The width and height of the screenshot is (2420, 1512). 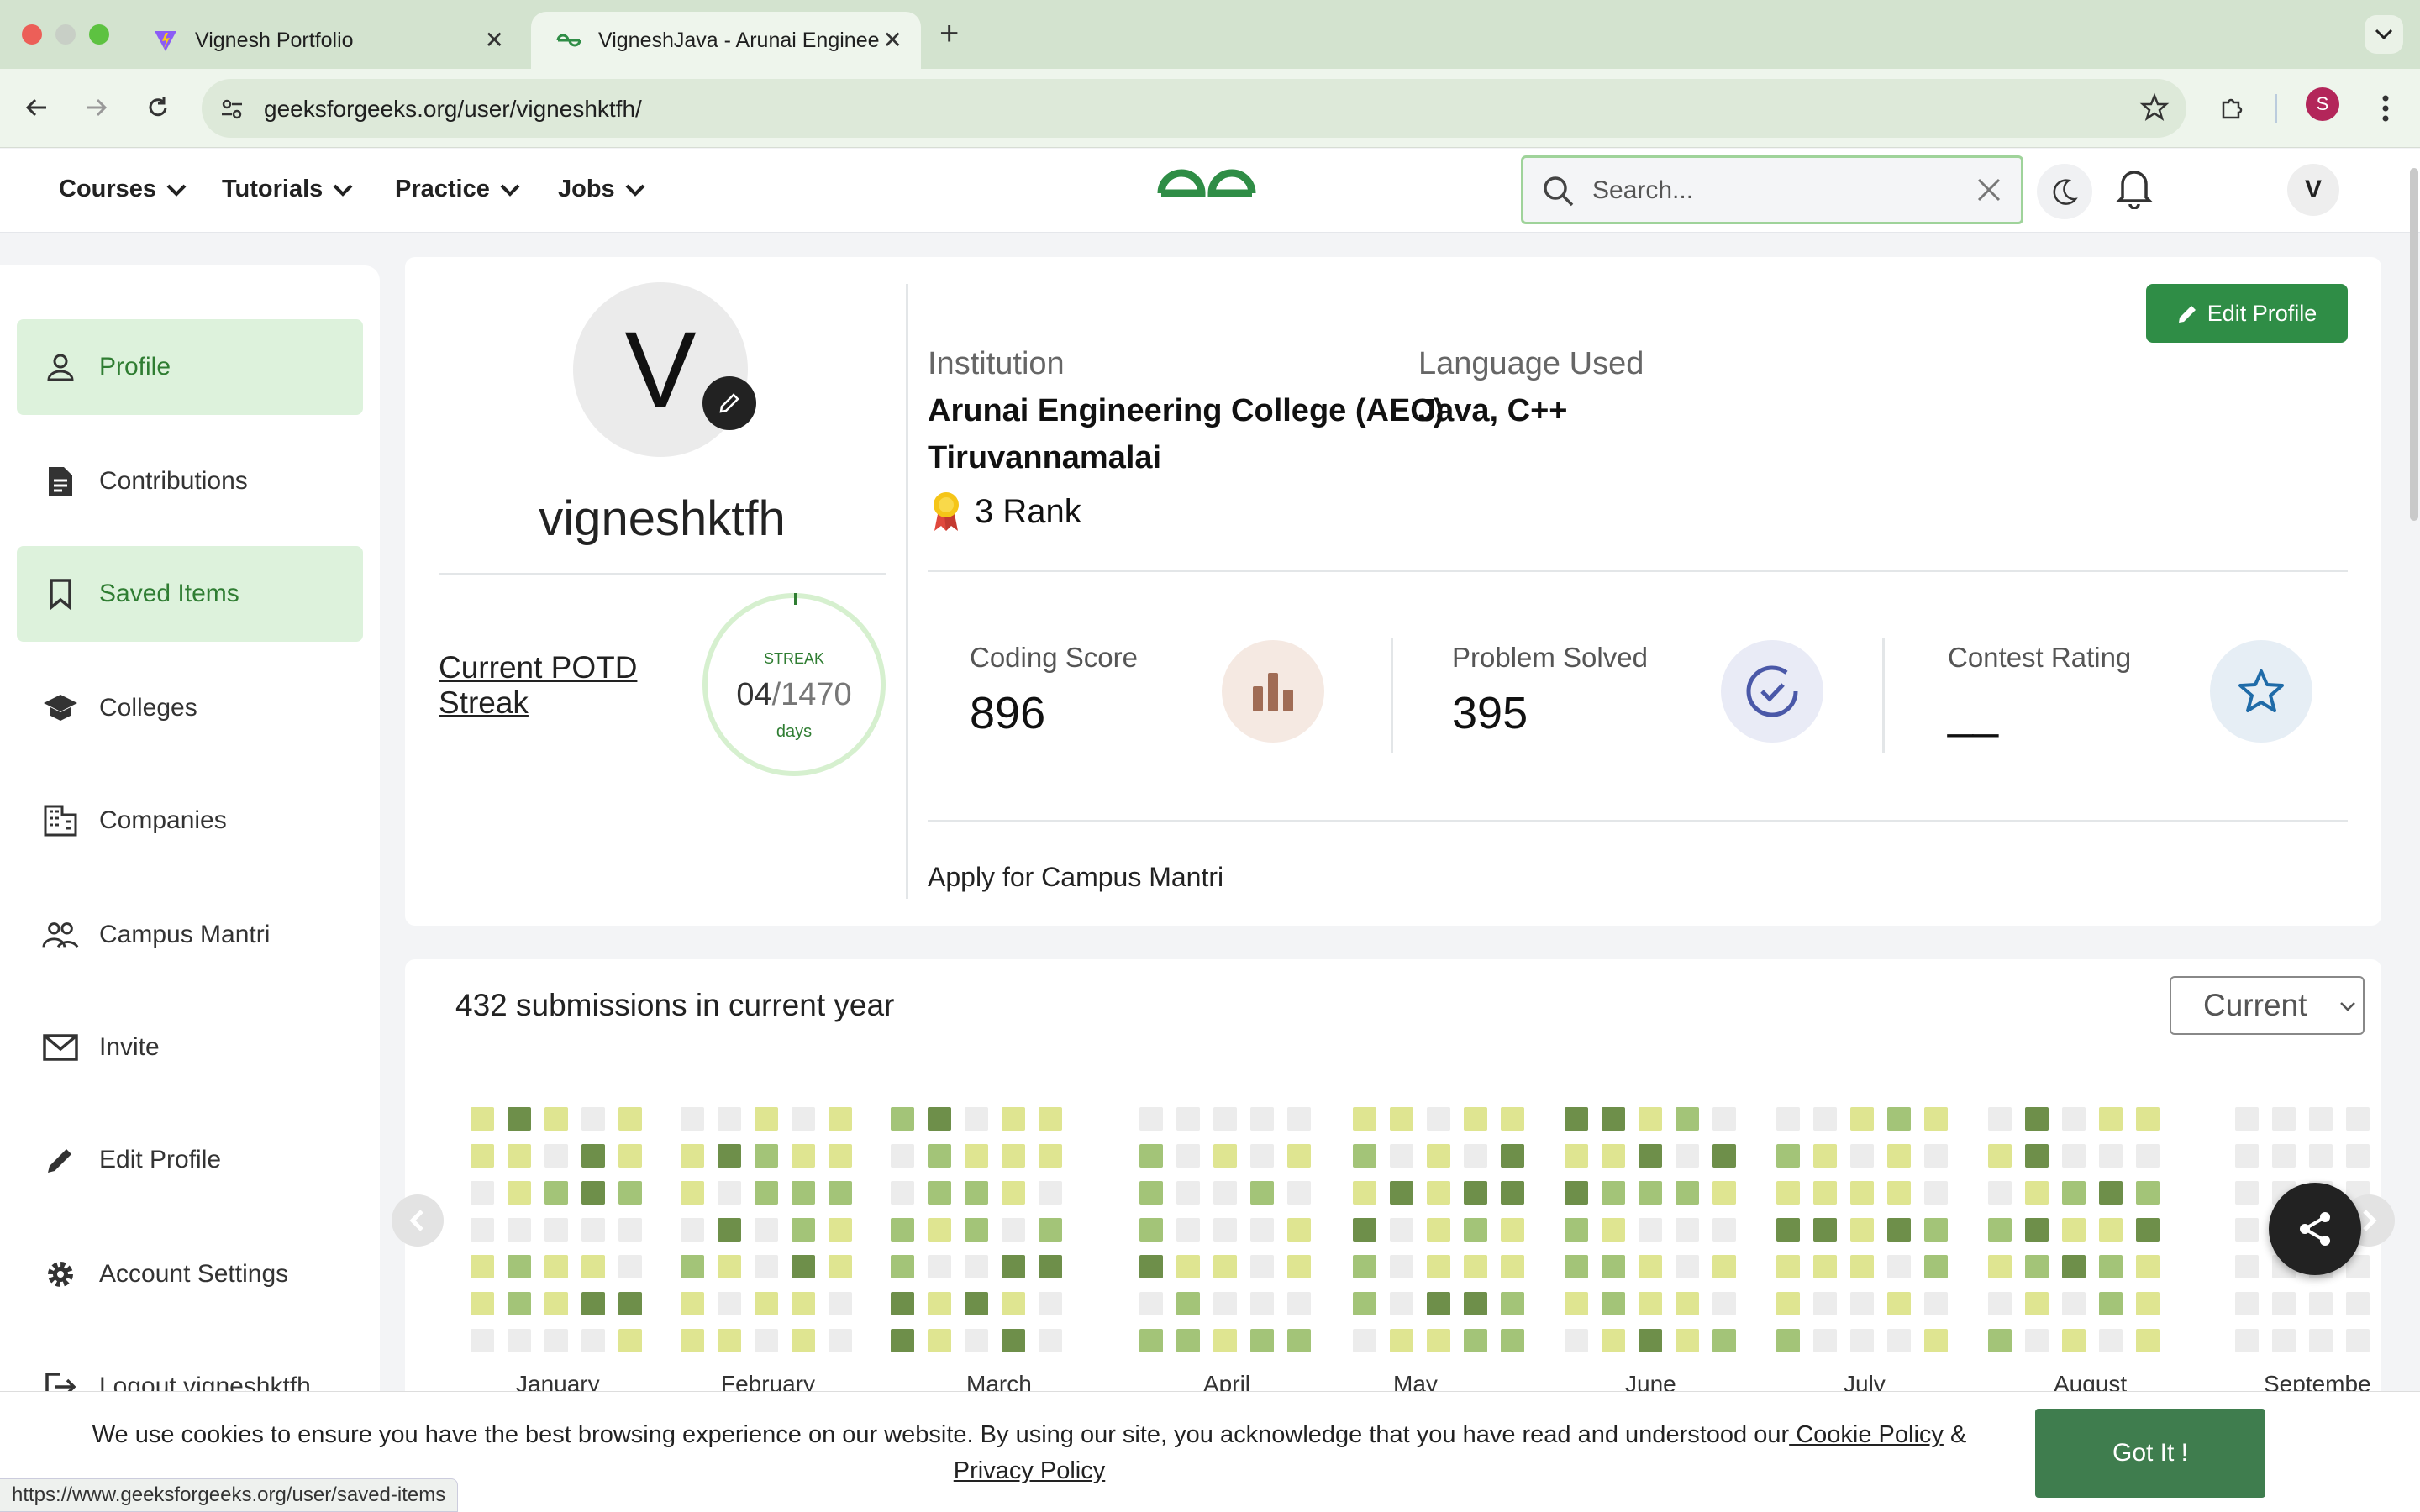 What do you see at coordinates (726, 40) in the screenshot?
I see `browser-tab-gfg: VigneshJava - Arunai Enginee ✕` at bounding box center [726, 40].